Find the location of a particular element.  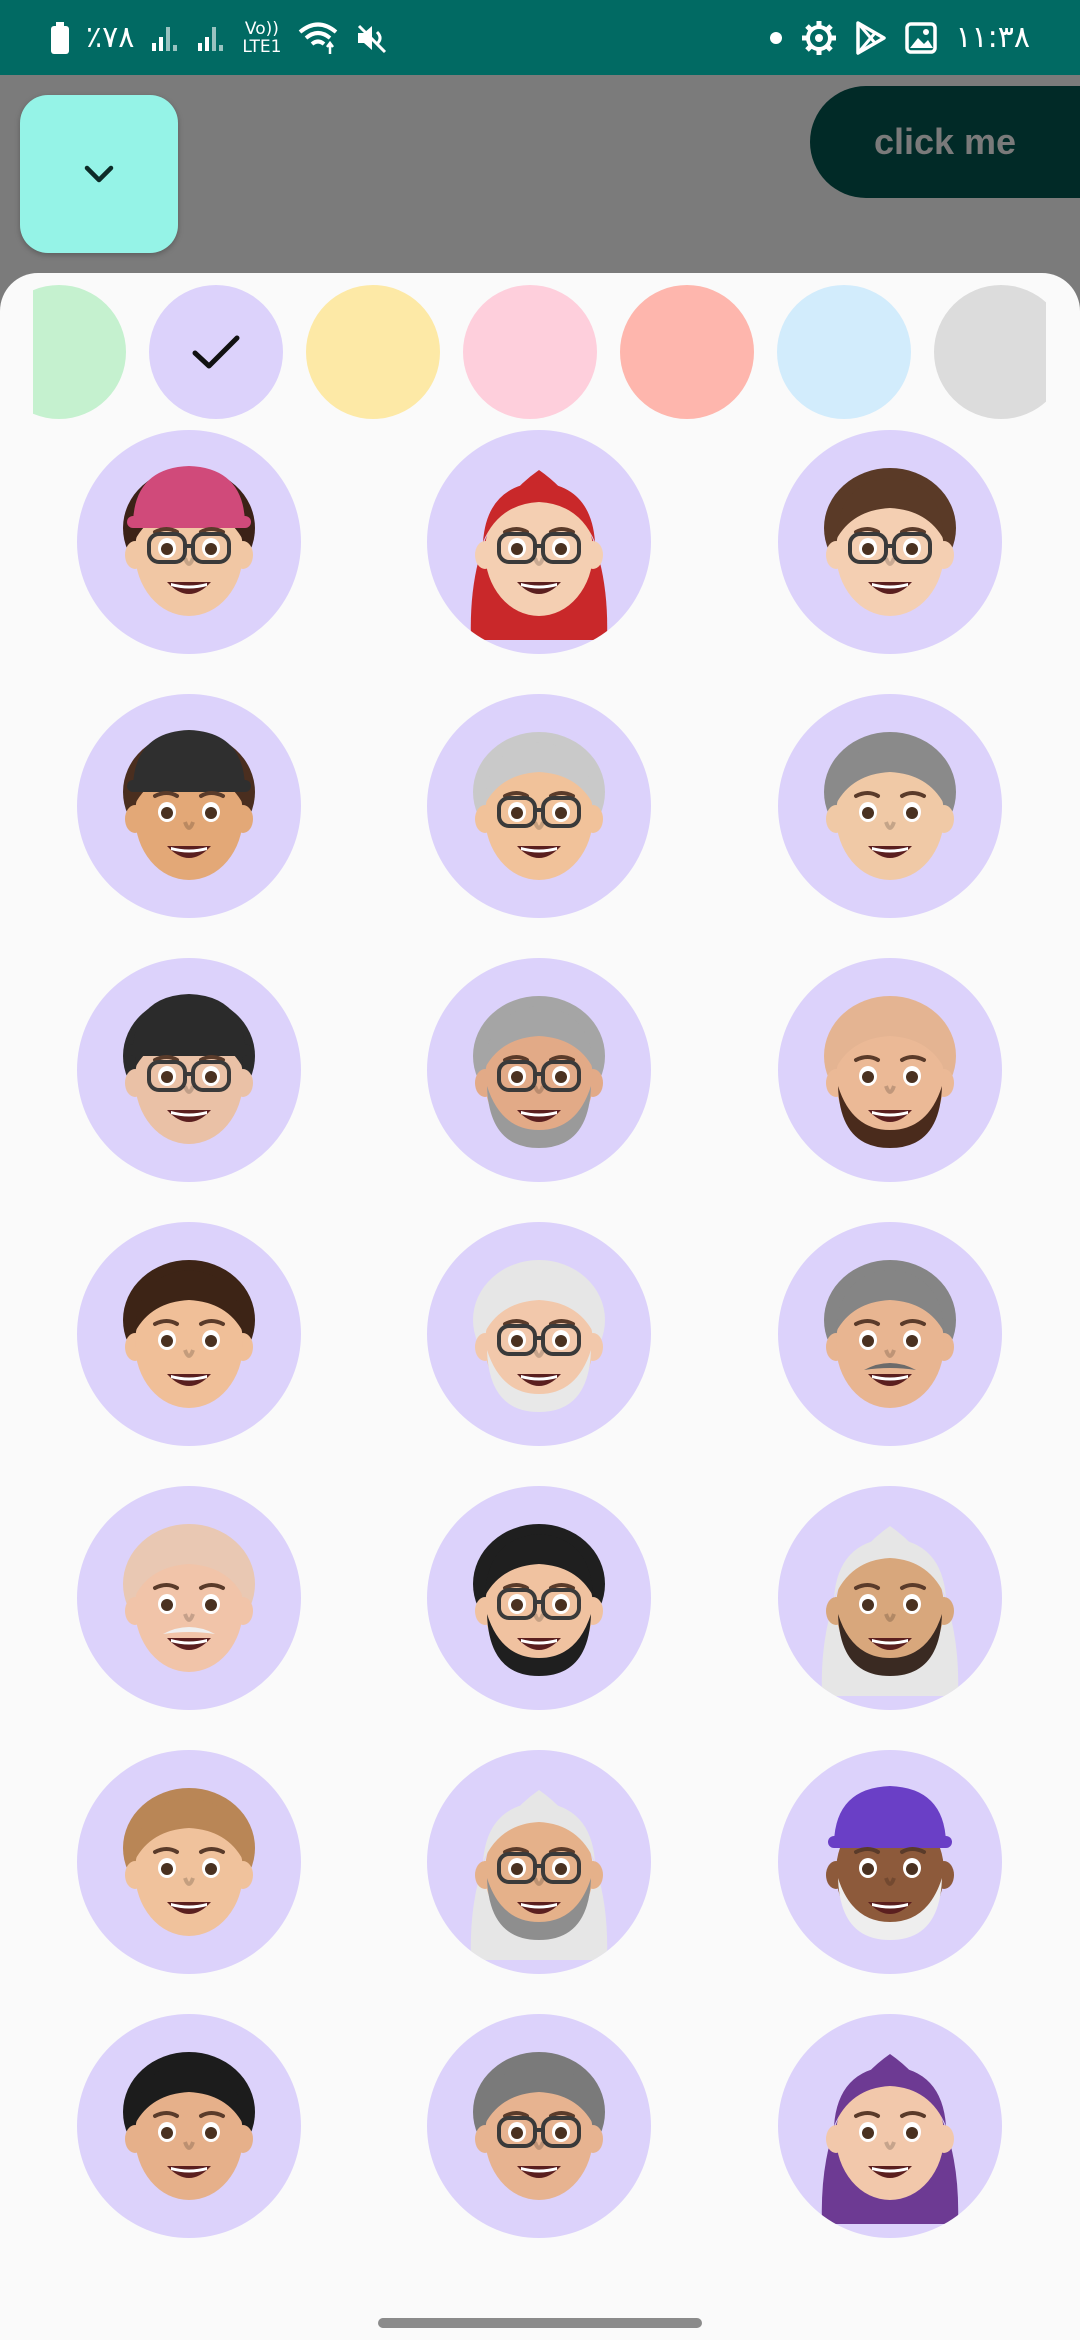

volte-line2: LTE1 is located at coordinates (262, 46).